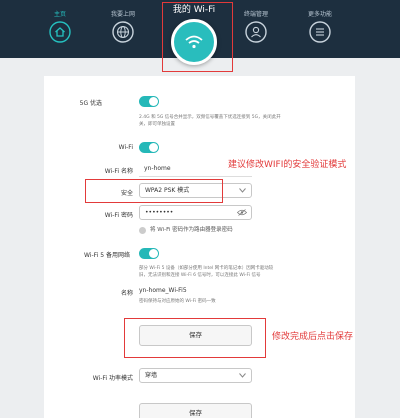 This screenshot has height=418, width=400. What do you see at coordinates (191, 230) in the screenshot?
I see `admin-password-checkbox-label: 将 Wi-Fi 密码作为路由器登录密码` at bounding box center [191, 230].